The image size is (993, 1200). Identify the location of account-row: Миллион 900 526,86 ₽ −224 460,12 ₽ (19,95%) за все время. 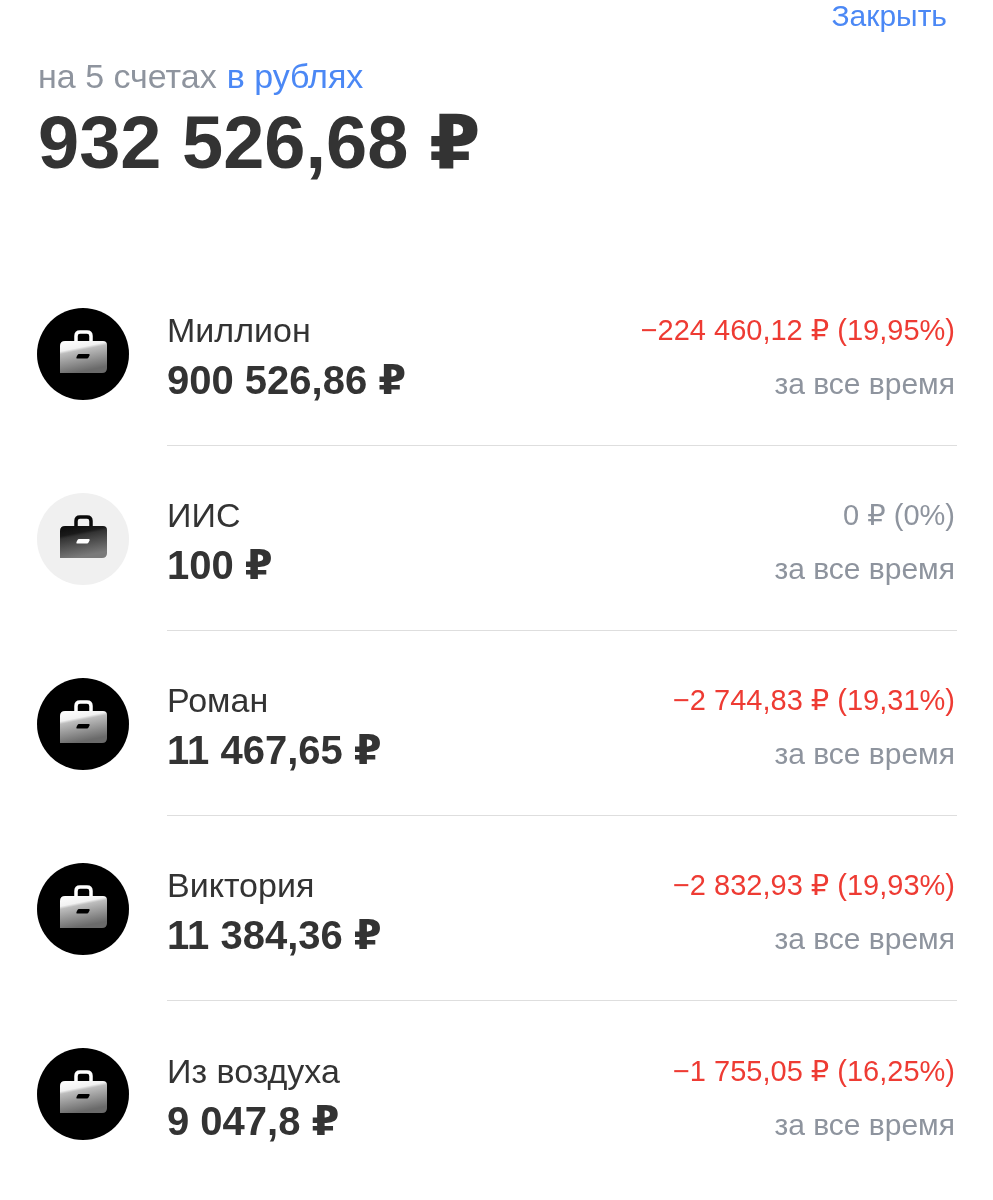
(496, 353).